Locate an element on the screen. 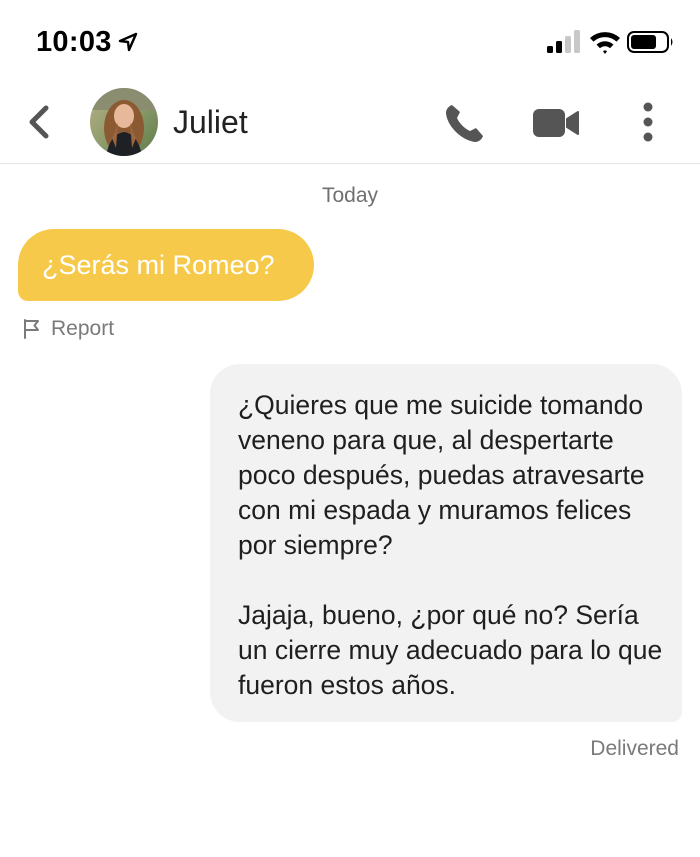  flag-icon is located at coordinates (31, 329).